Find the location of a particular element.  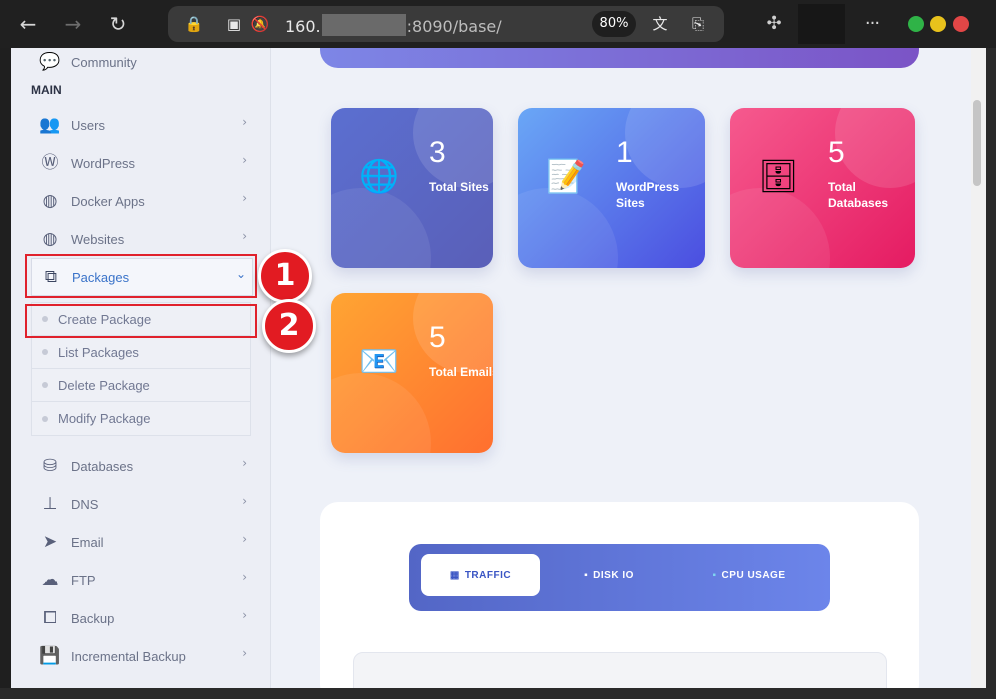

window-minimize-button is located at coordinates (938, 24).